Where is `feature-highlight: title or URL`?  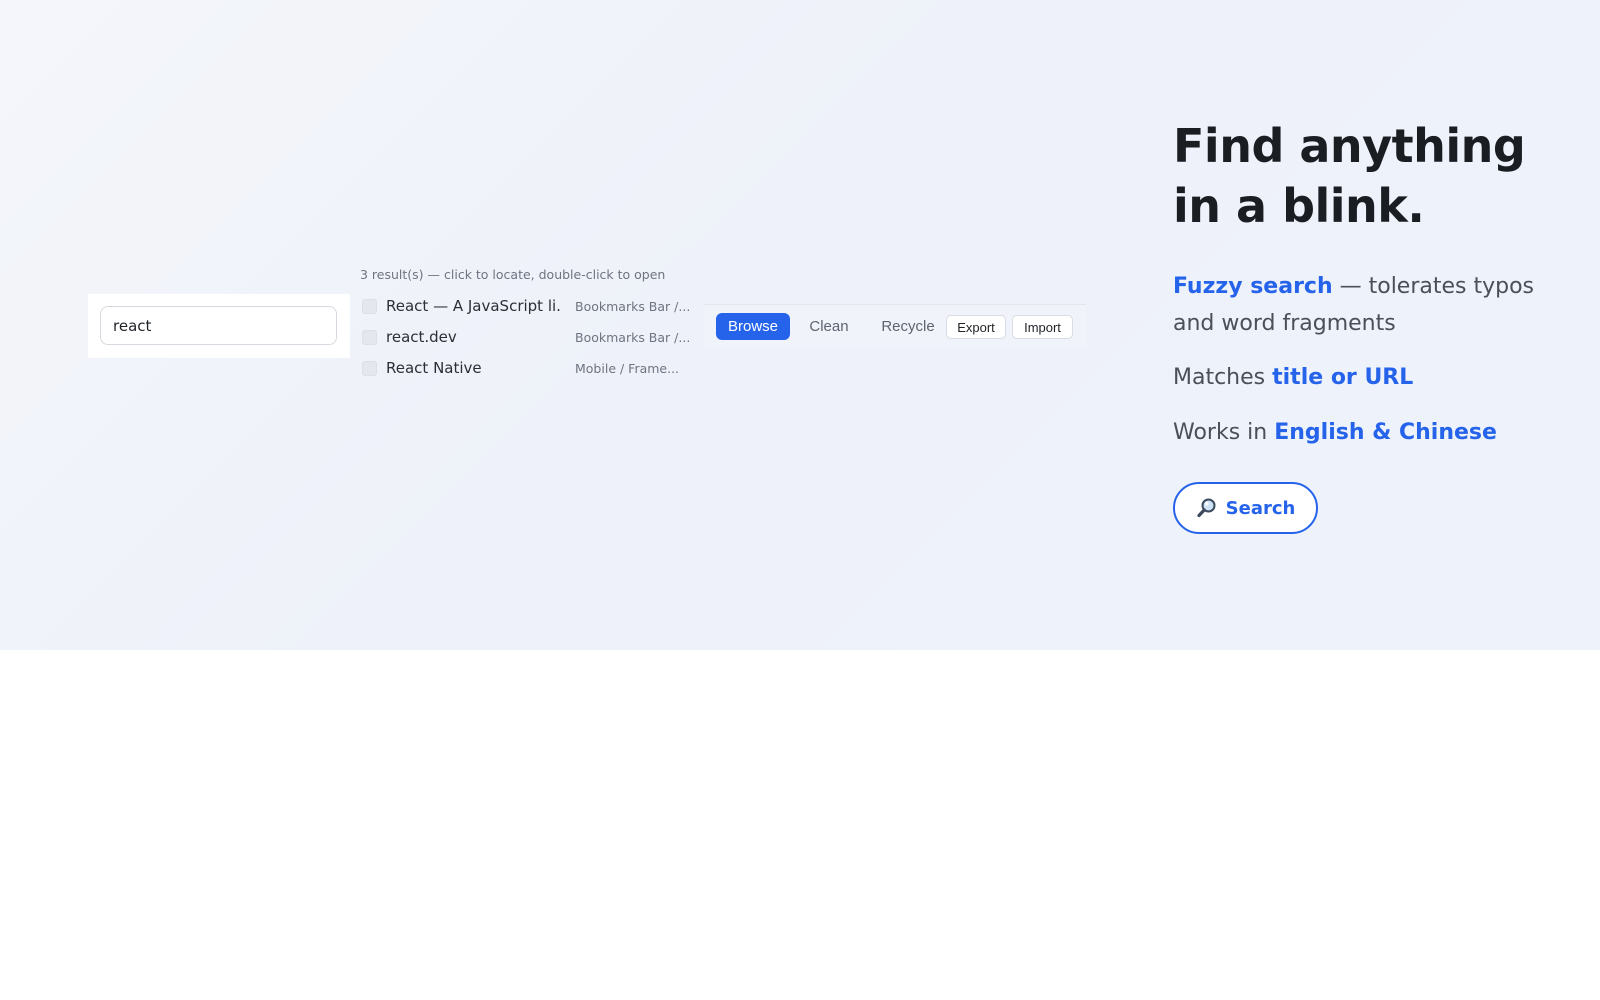 feature-highlight: title or URL is located at coordinates (1343, 377).